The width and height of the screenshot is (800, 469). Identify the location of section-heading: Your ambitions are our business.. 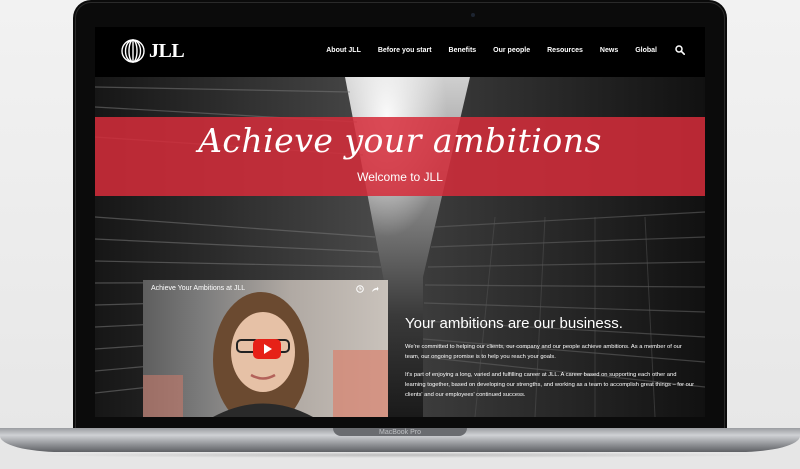
(514, 323).